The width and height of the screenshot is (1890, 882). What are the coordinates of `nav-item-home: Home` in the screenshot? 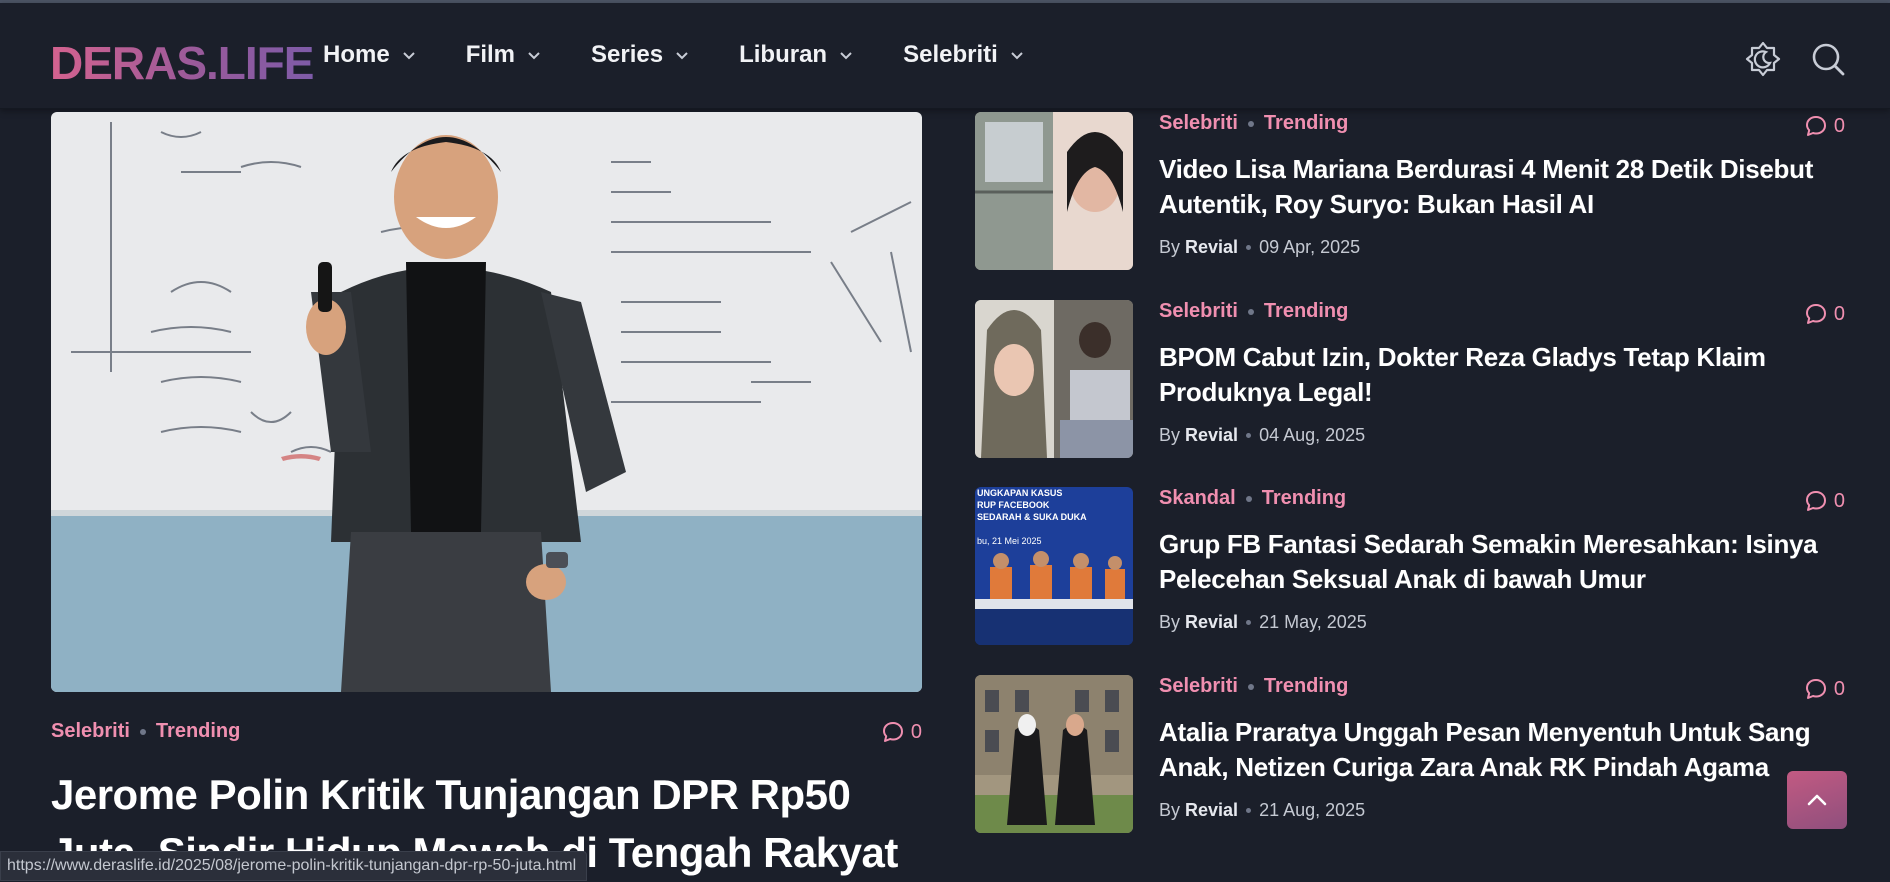 It's located at (370, 55).